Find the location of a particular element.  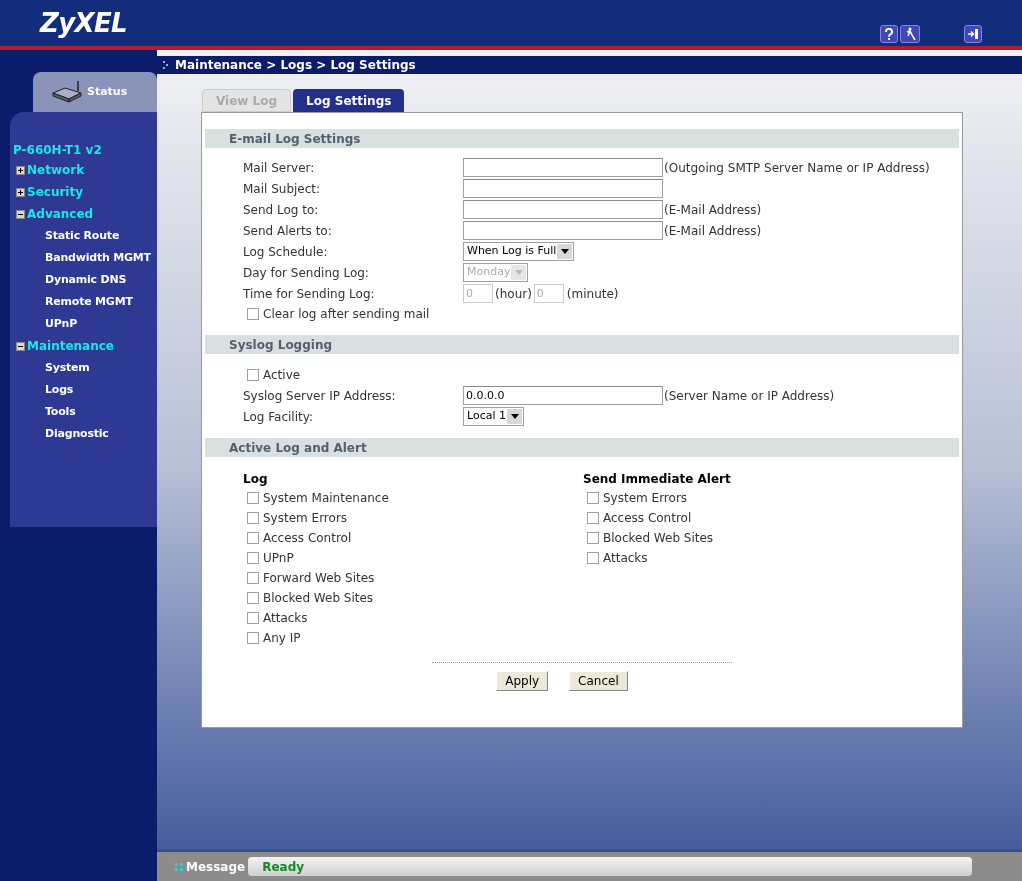

breadcrumb: Maintenance > Logs > Log Settings is located at coordinates (295, 65).